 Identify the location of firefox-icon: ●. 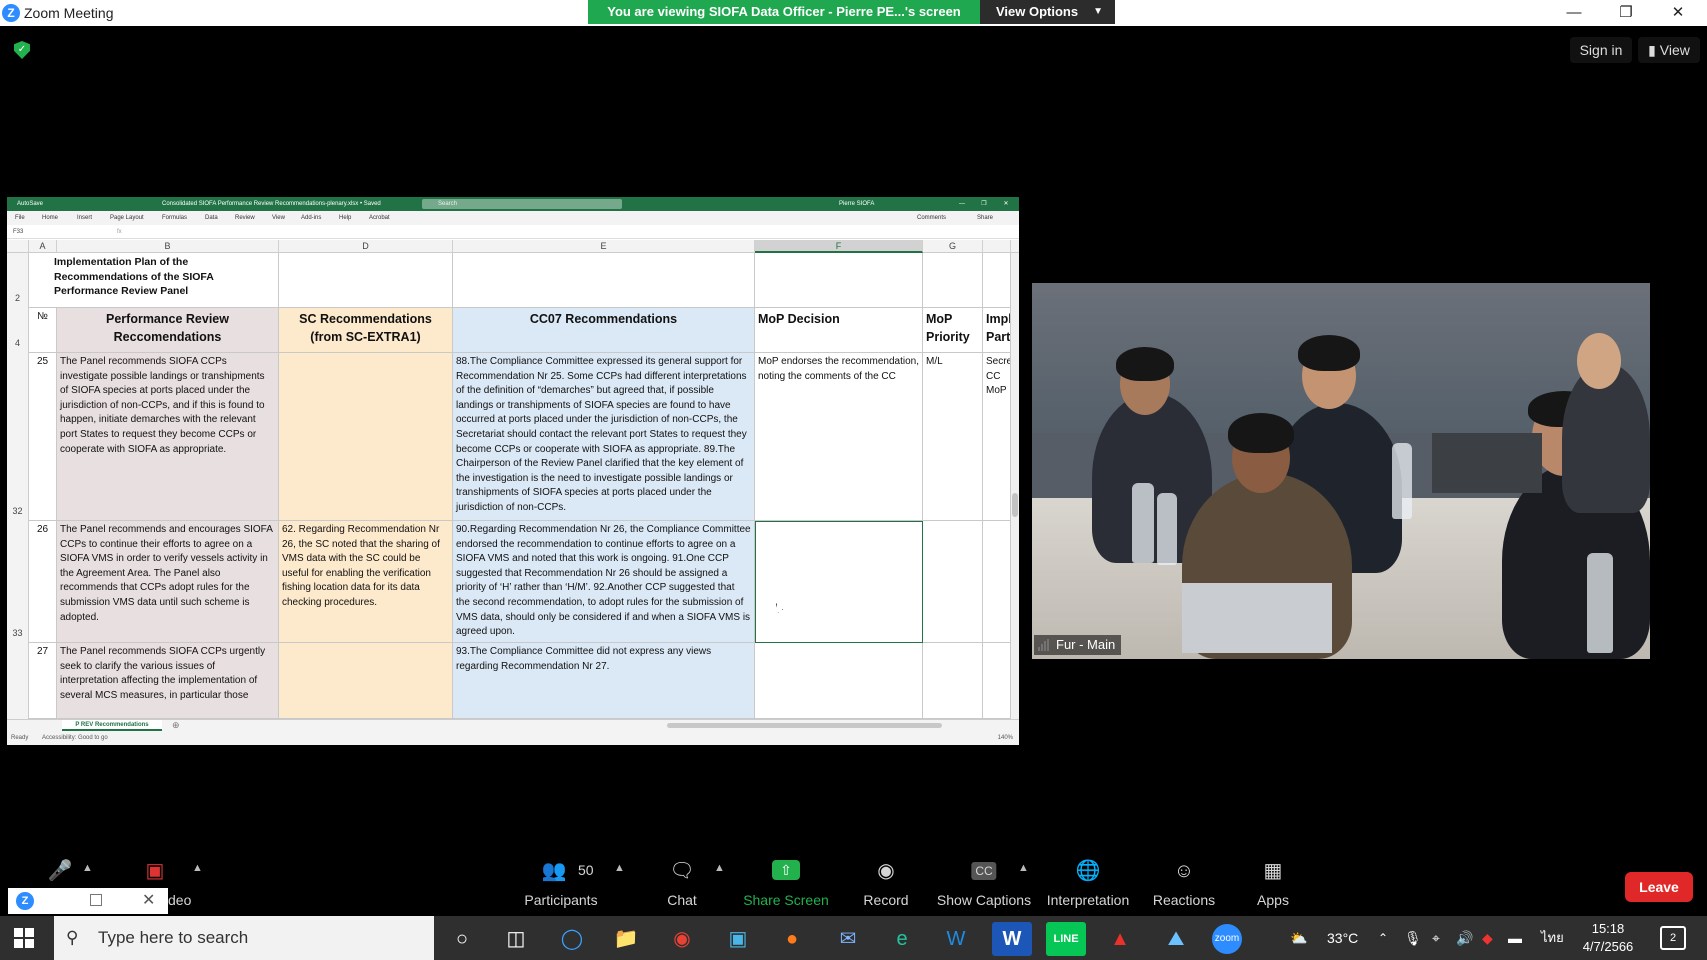
(792, 939).